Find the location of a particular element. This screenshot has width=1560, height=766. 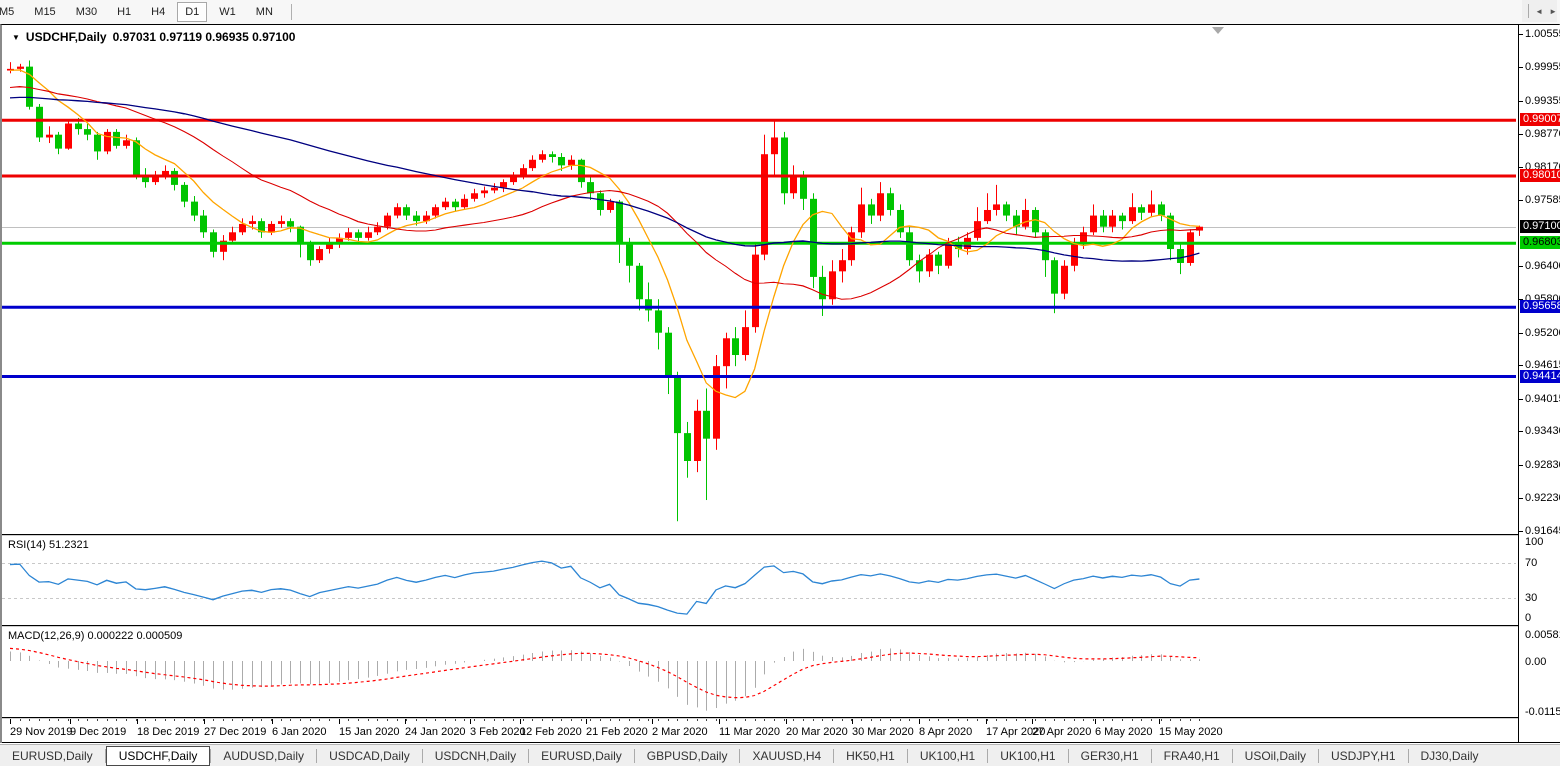

timeframe-button-m30: M30 is located at coordinates (86, 12).